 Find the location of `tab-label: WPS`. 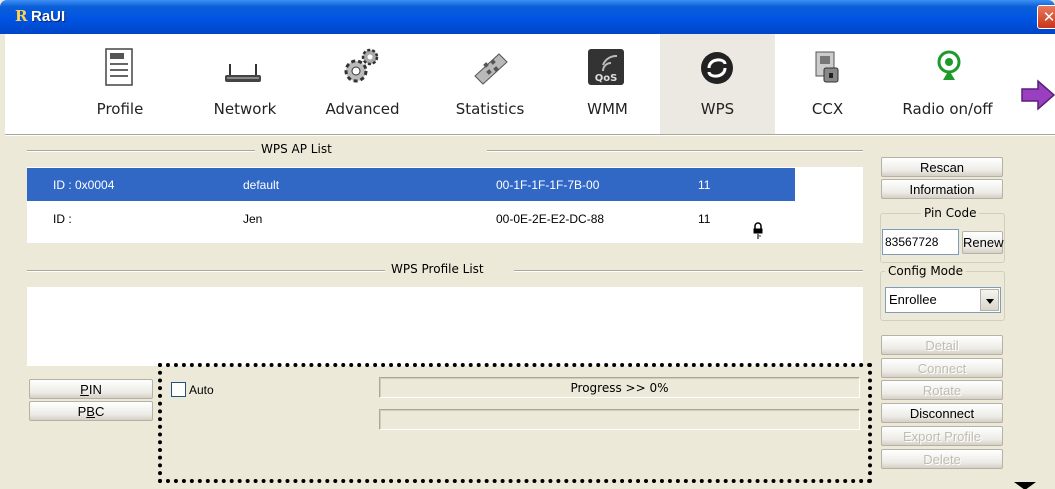

tab-label: WPS is located at coordinates (717, 109).